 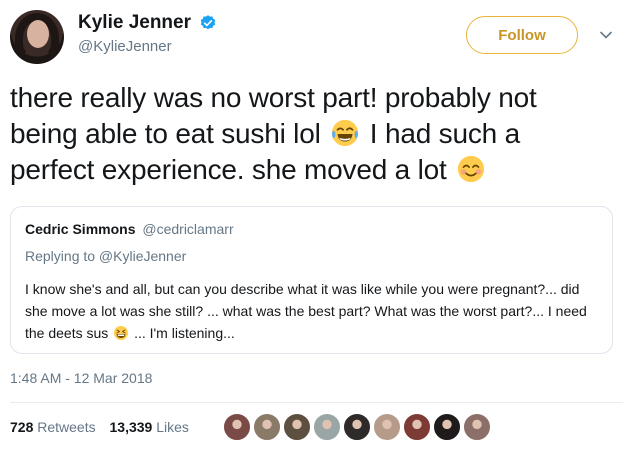 I want to click on divider, so click(x=316, y=402).